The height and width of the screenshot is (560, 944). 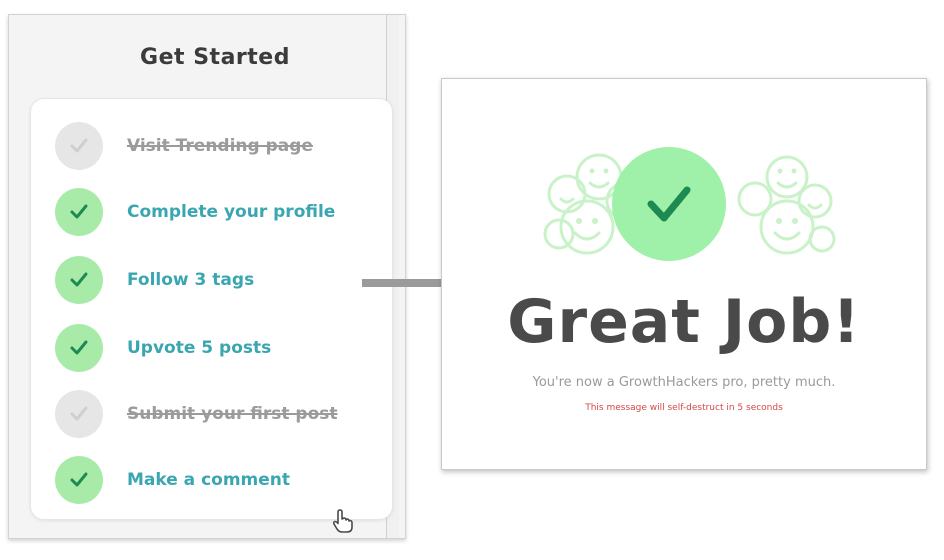 What do you see at coordinates (209, 480) in the screenshot?
I see `task-label: Make a comment` at bounding box center [209, 480].